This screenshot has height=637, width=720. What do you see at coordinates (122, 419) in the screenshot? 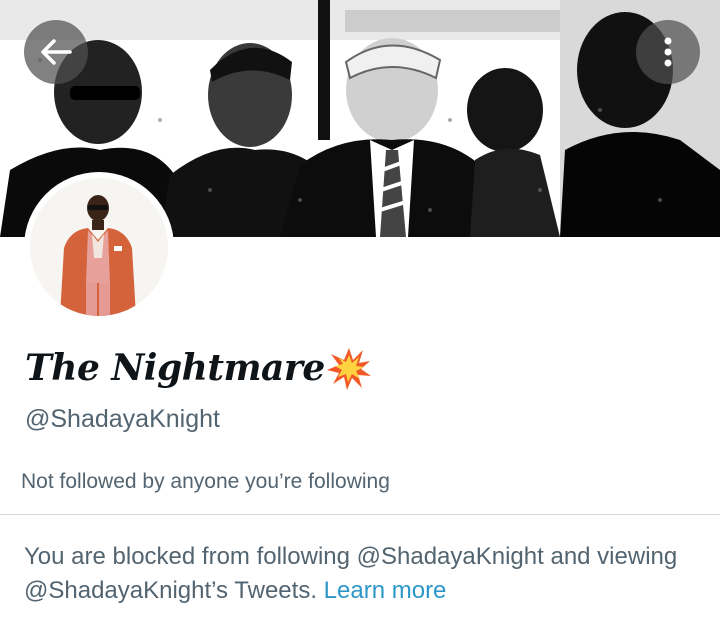
I see `user-handle: @ShadayaKnight` at bounding box center [122, 419].